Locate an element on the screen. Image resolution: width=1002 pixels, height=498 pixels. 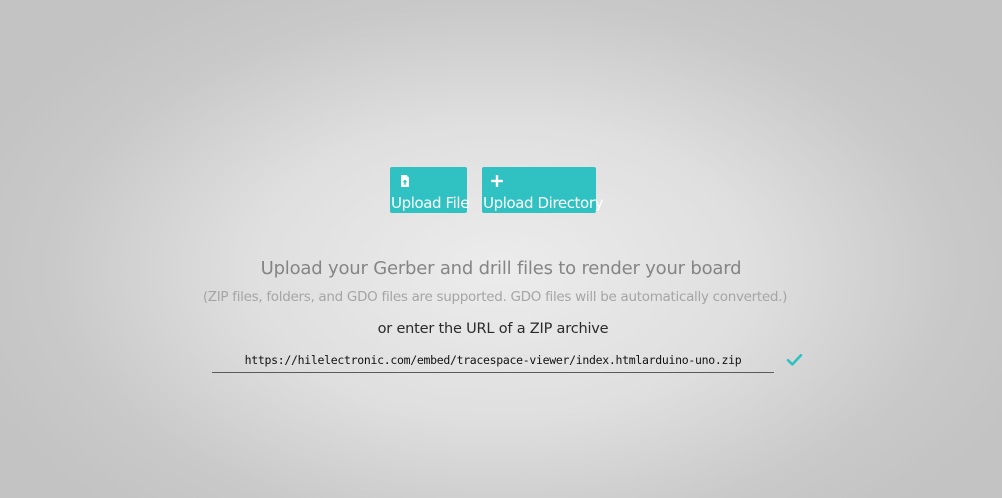
upload-directory-button: Upload Directory is located at coordinates (542, 190).